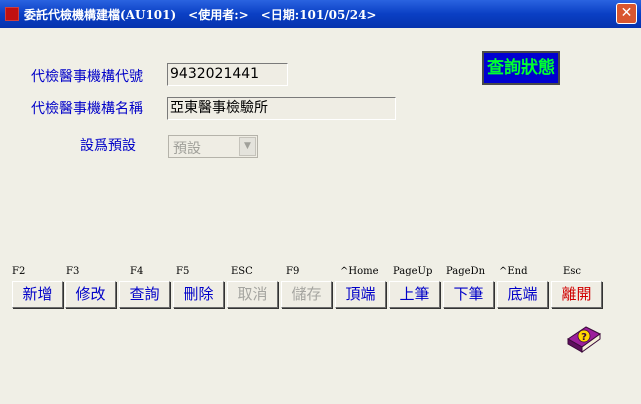 Image resolution: width=641 pixels, height=404 pixels. Describe the element at coordinates (281, 108) in the screenshot. I see `name-field: 亞東醫事檢驗所` at that location.